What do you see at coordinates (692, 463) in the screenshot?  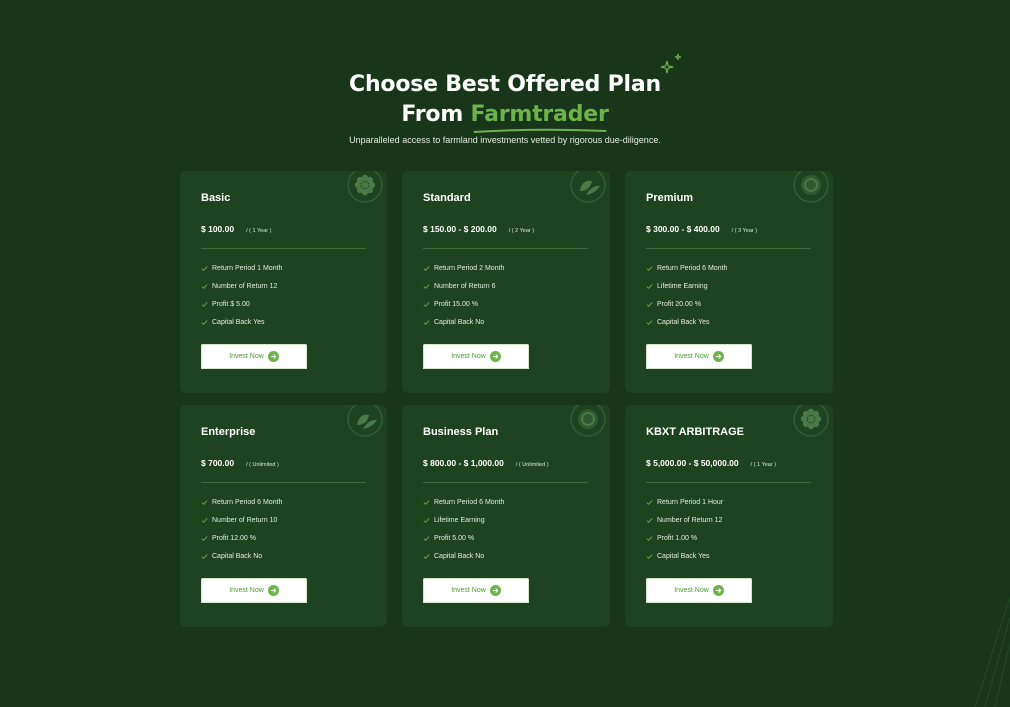 I see `plan-price: $ 5,000.00 - $ 50,000.00` at bounding box center [692, 463].